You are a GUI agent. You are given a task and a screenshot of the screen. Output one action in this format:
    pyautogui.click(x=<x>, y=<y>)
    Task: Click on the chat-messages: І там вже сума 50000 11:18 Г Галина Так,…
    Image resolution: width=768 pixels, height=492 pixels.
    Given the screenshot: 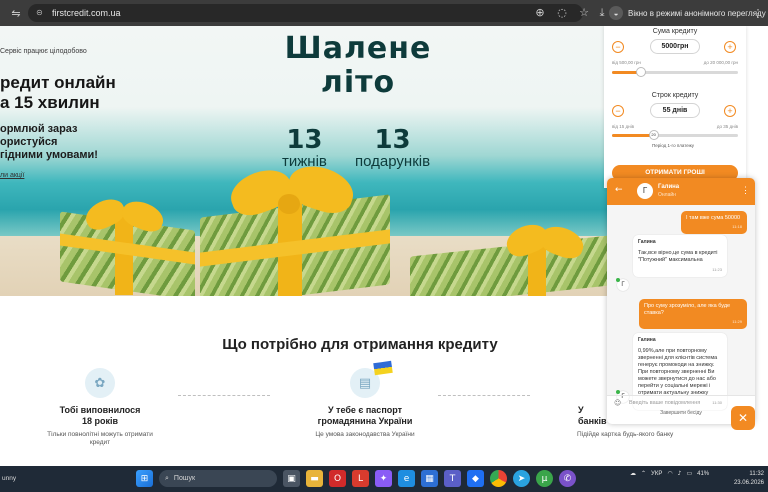 What is the action you would take?
    pyautogui.click(x=681, y=307)
    